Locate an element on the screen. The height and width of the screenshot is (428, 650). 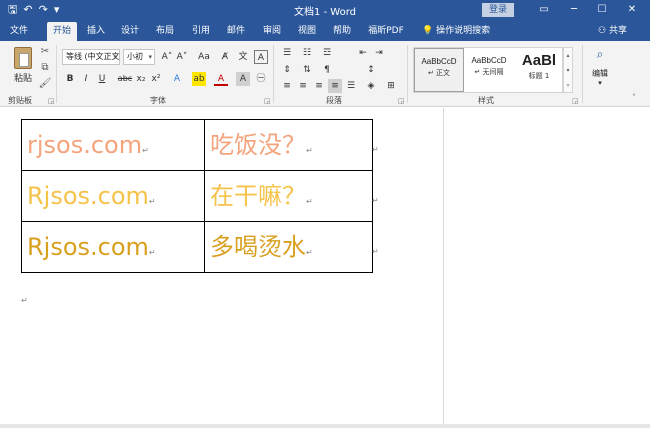
table-row: rjsos.com↵ 吃饭没？↵ is located at coordinates (197, 145).